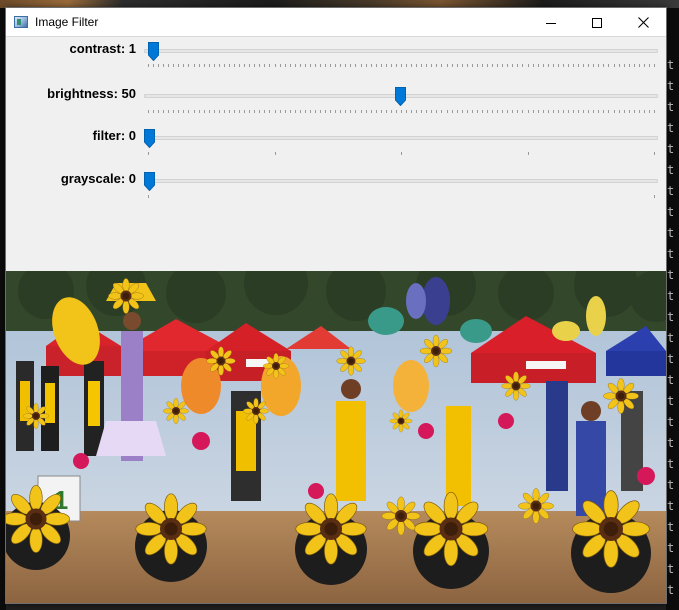 The width and height of the screenshot is (679, 610). I want to click on grayscale-slider-ticks, so click(401, 197).